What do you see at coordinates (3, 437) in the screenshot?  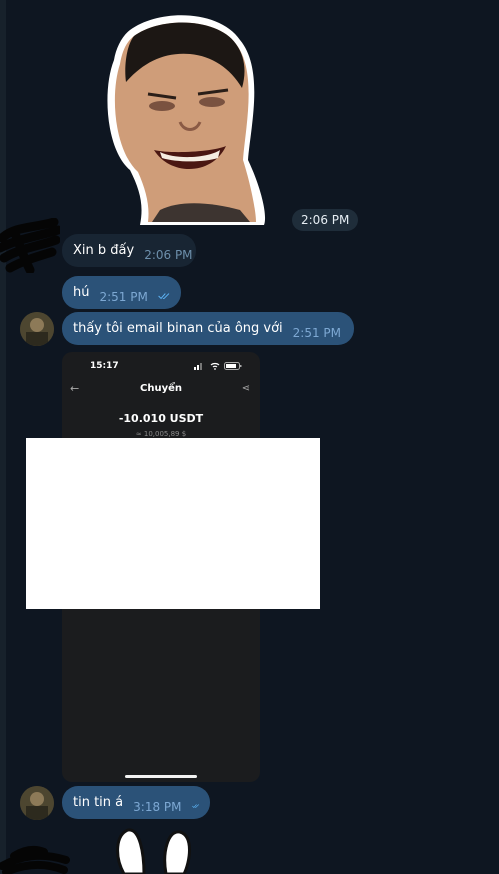 I see `sidebar-edge` at bounding box center [3, 437].